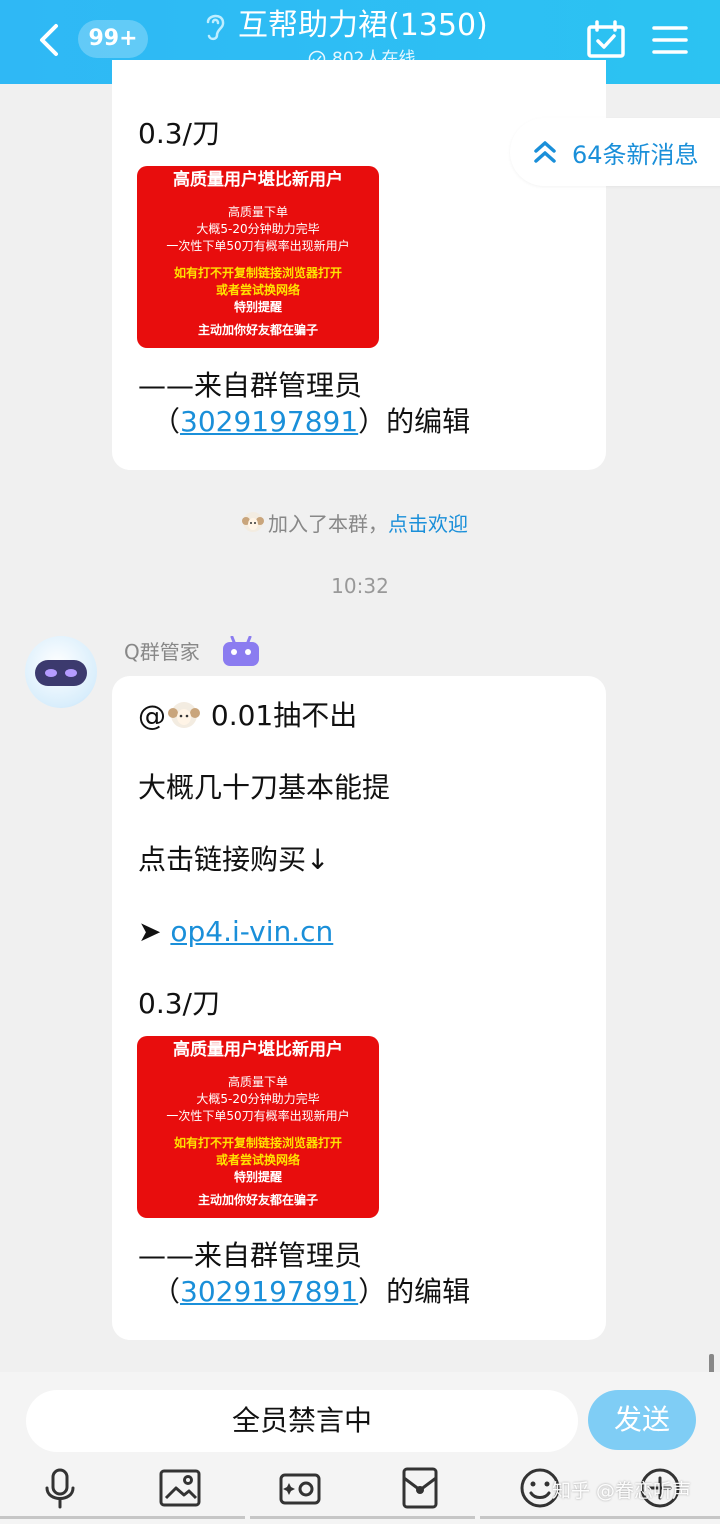 This screenshot has width=720, height=1524. I want to click on new-messages-label: 64条新消息, so click(635, 154).